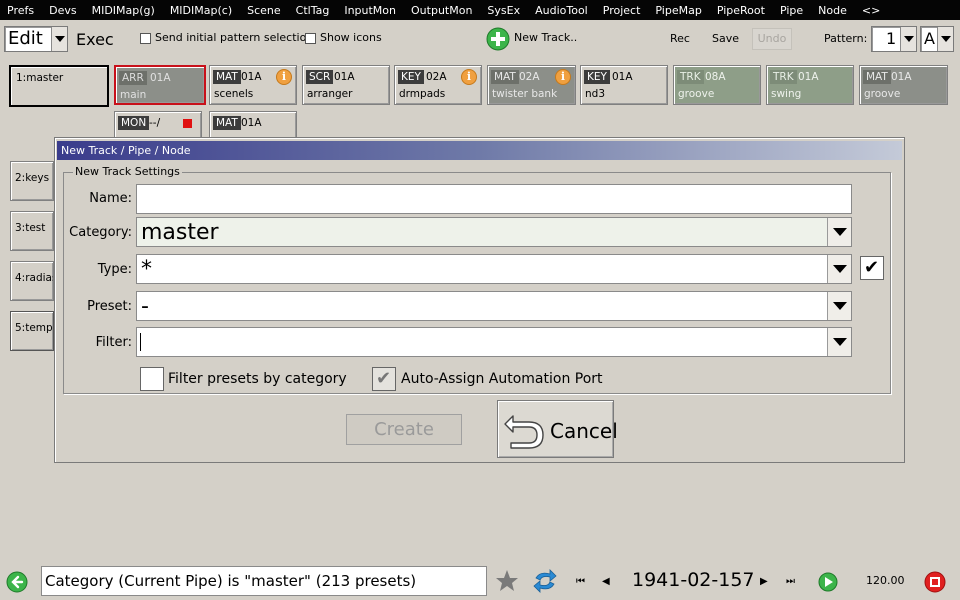 This screenshot has width=960, height=600. What do you see at coordinates (404, 429) in the screenshot?
I see `create-button: Create` at bounding box center [404, 429].